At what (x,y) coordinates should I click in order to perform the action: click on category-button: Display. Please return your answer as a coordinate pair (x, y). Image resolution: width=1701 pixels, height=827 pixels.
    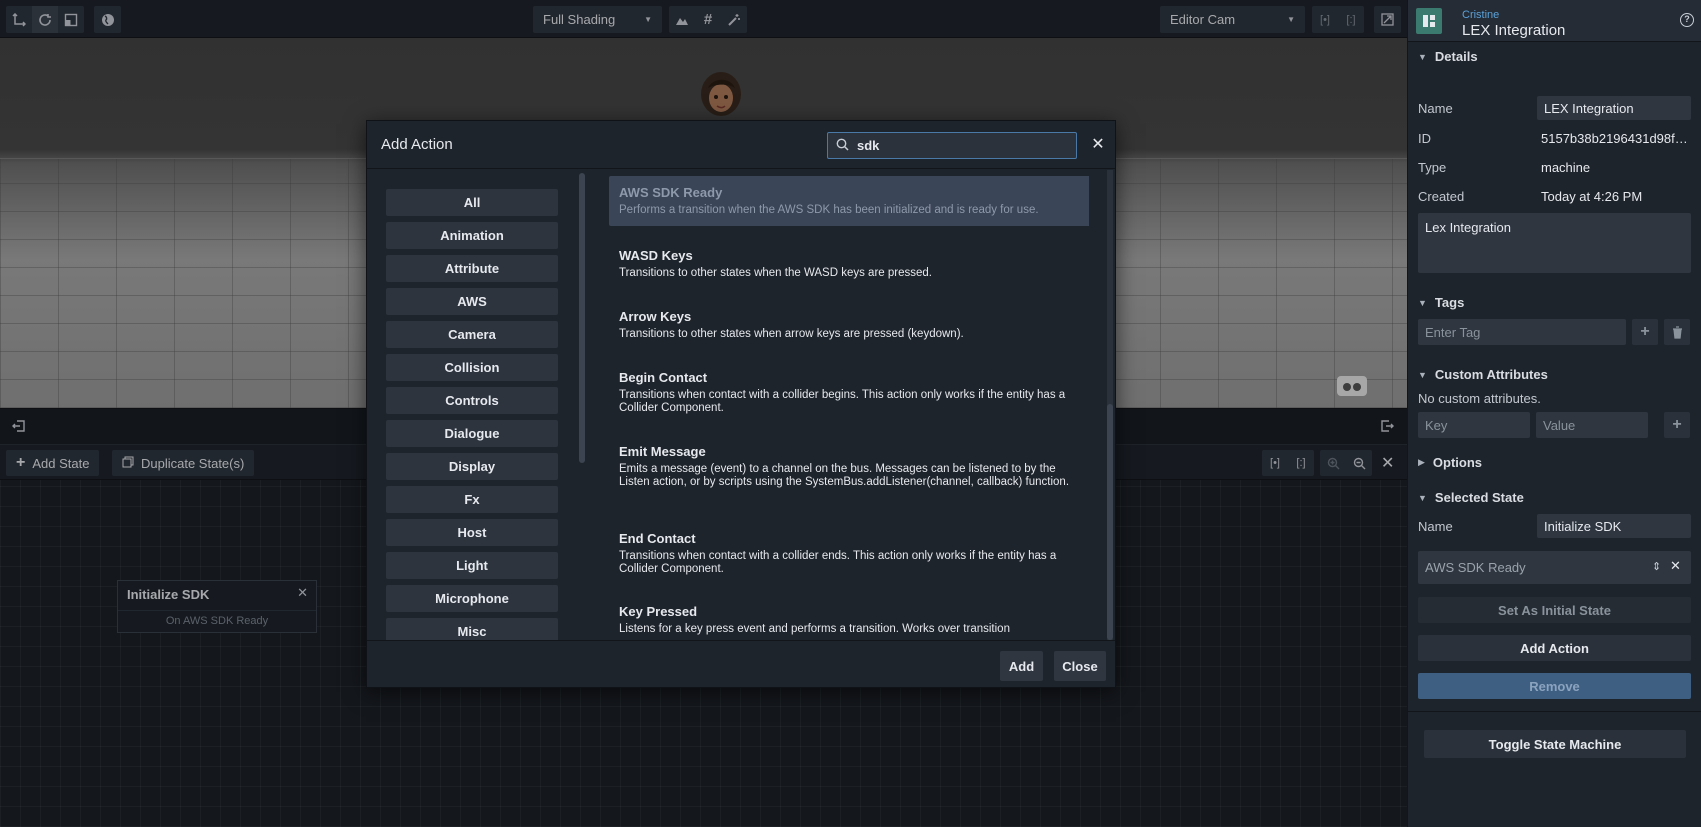
    Looking at the image, I should click on (472, 466).